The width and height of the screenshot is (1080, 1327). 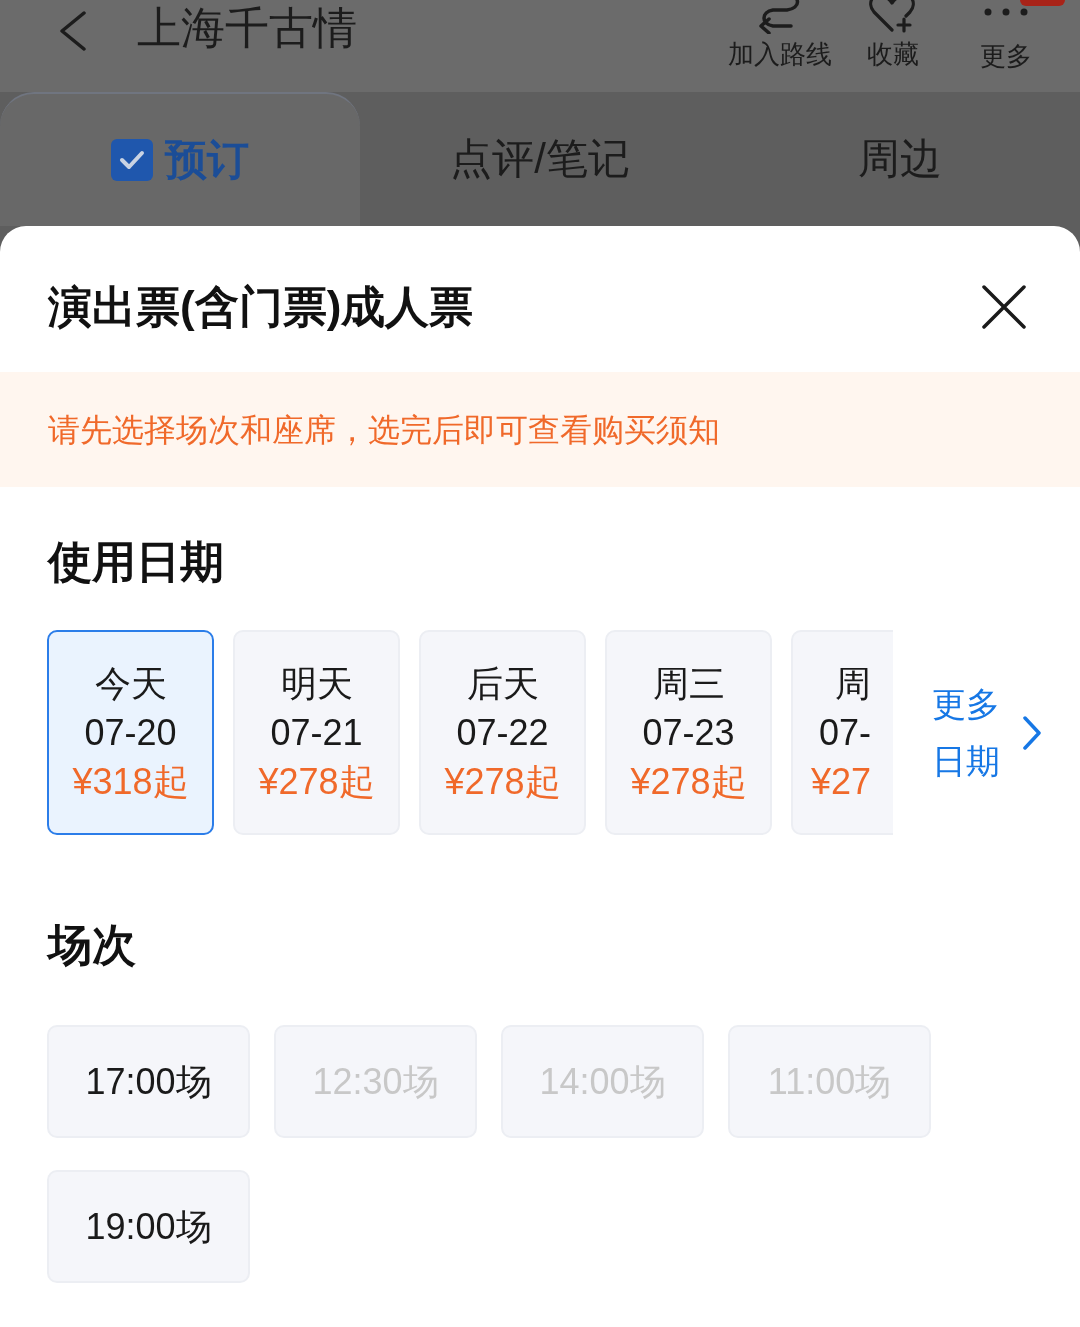 I want to click on route-action: 加入路线, so click(x=780, y=36).